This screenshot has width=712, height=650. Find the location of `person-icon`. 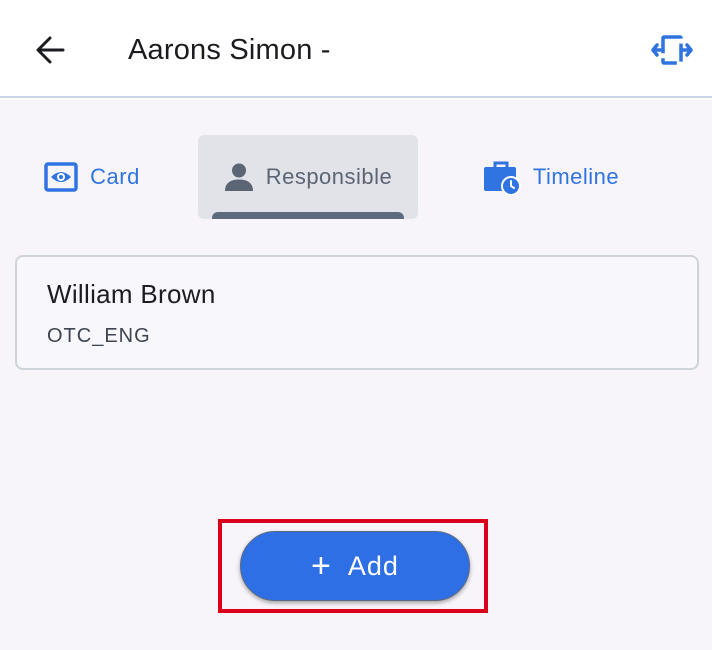

person-icon is located at coordinates (238, 177).